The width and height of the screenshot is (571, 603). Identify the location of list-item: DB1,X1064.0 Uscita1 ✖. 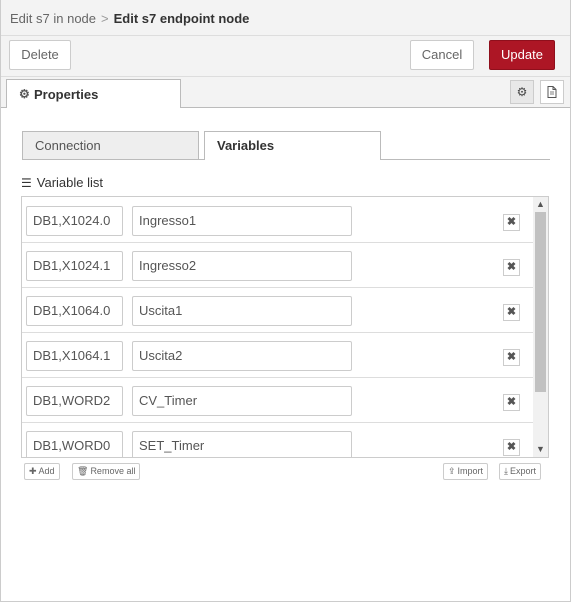
(278, 310).